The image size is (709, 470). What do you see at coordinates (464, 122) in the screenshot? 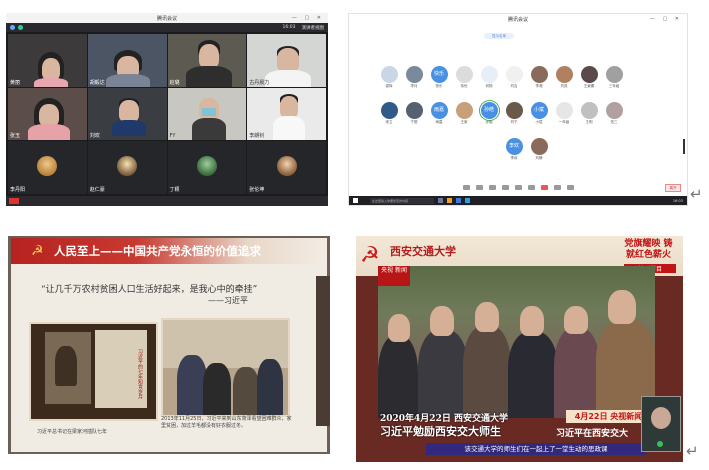
I see `participant-label: 王家` at bounding box center [464, 122].